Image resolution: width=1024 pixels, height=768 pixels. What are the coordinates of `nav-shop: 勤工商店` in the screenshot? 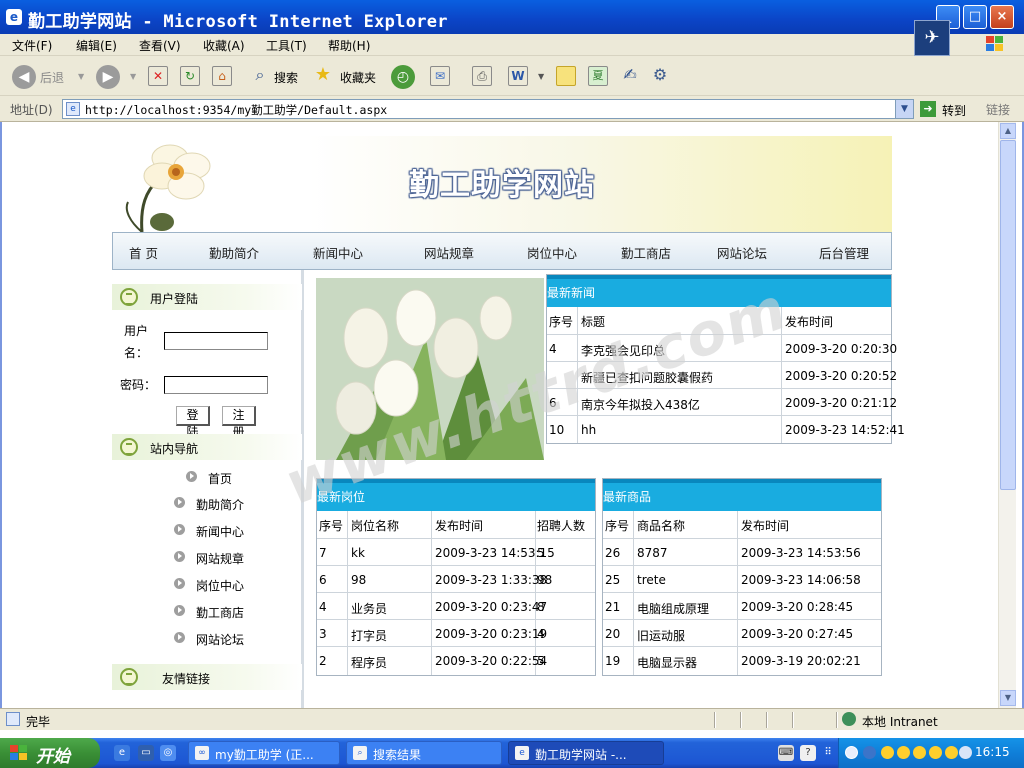 It's located at (646, 252).